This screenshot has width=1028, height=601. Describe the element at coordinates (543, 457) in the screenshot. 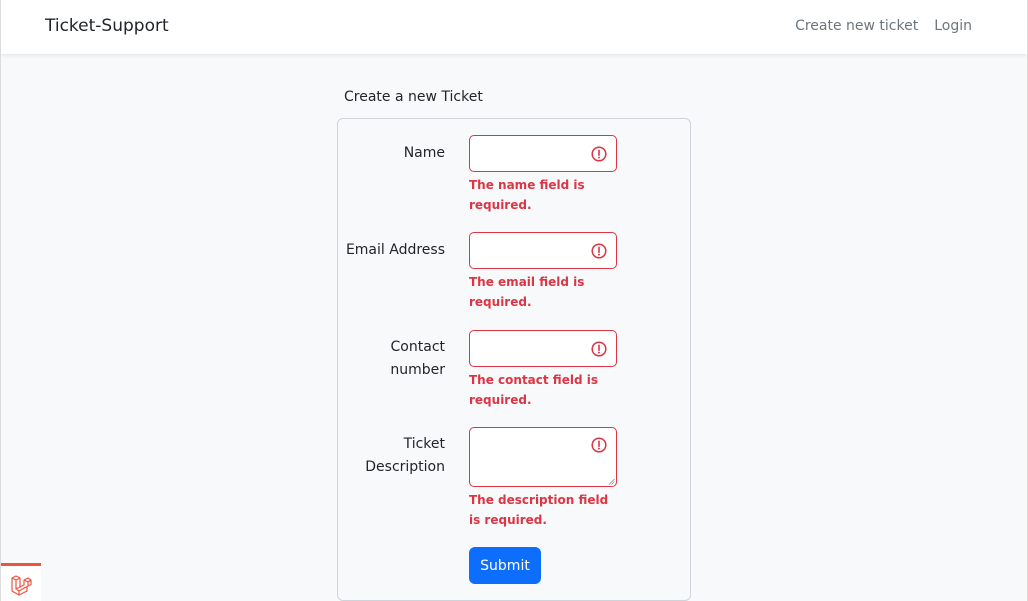

I see `description-field-wrapper` at that location.